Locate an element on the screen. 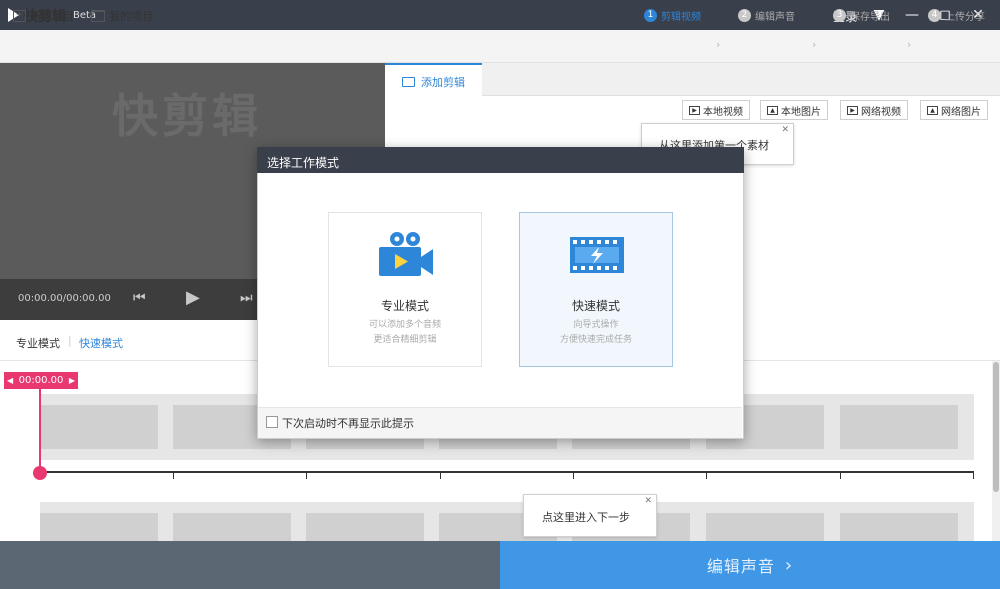  marker-time: 00:00.00 is located at coordinates (41, 380).